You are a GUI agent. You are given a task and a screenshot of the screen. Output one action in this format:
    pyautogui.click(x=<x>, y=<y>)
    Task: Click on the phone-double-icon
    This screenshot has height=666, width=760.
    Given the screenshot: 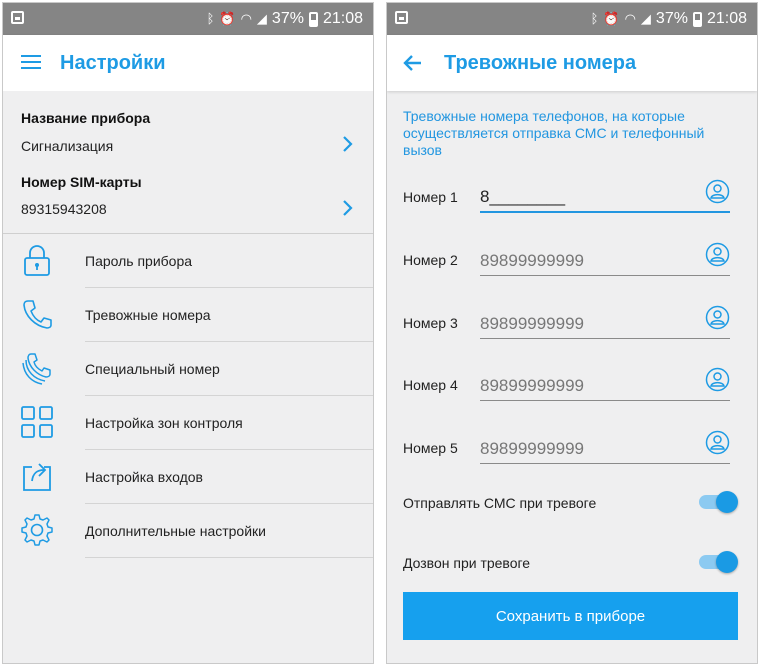 What is the action you would take?
    pyautogui.click(x=36, y=369)
    